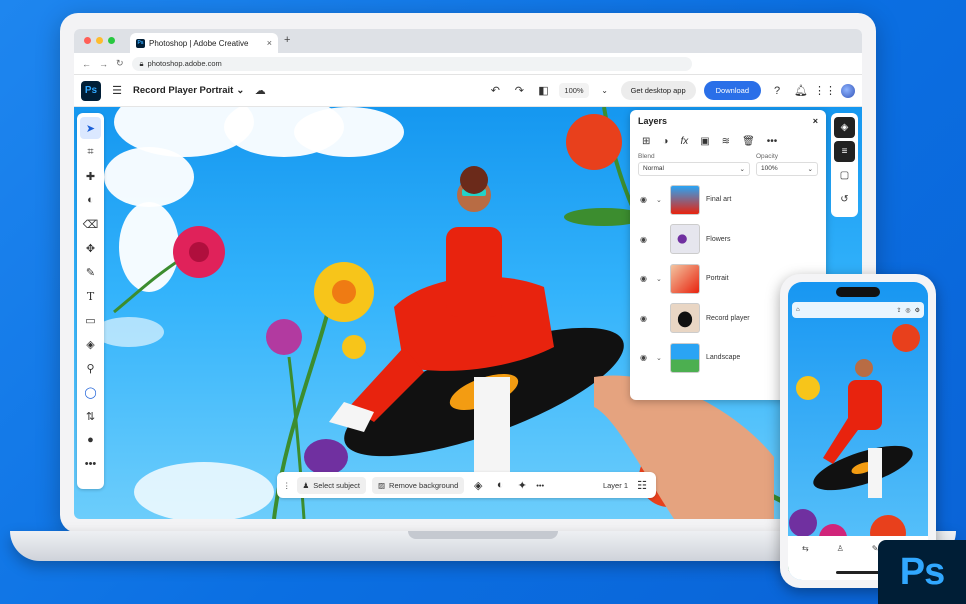  What do you see at coordinates (732, 90) in the screenshot?
I see `download-button: Download` at bounding box center [732, 90].